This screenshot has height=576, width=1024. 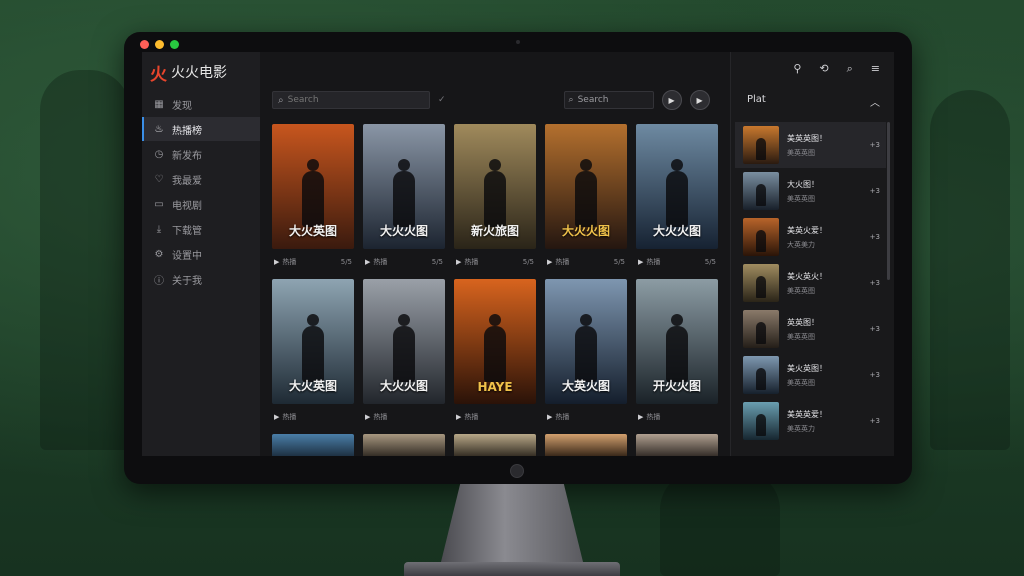 I want to click on sidebar-item-1: ♨ 热播榜, so click(x=201, y=129).